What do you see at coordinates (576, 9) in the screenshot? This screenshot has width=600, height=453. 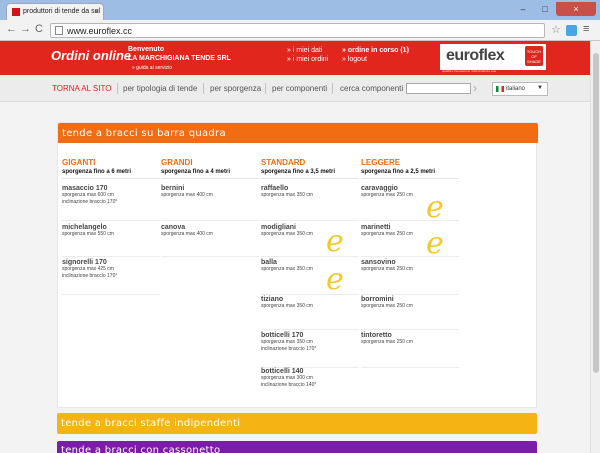 I see `close-window-button: ×` at bounding box center [576, 9].